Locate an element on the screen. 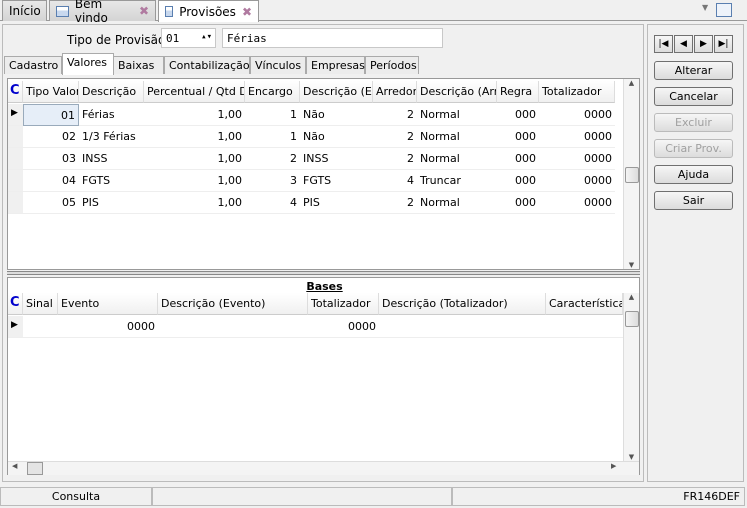  tab-baixas: Baixas is located at coordinates (138, 65).